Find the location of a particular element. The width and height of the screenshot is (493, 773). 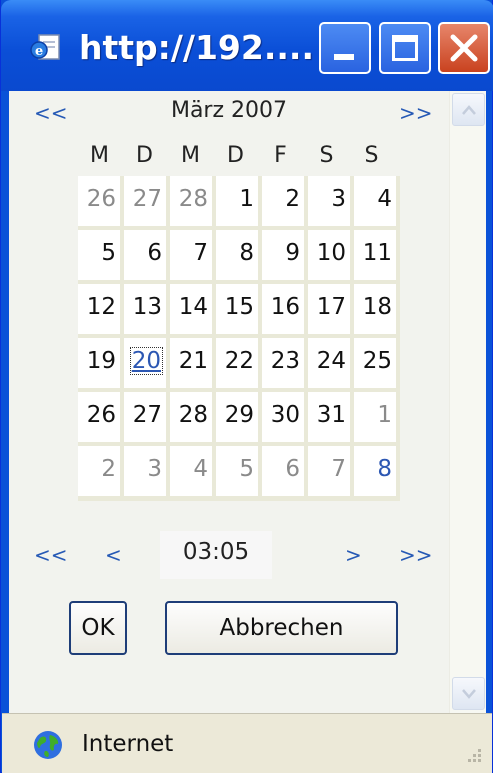

day-number: 24 is located at coordinates (331, 361).